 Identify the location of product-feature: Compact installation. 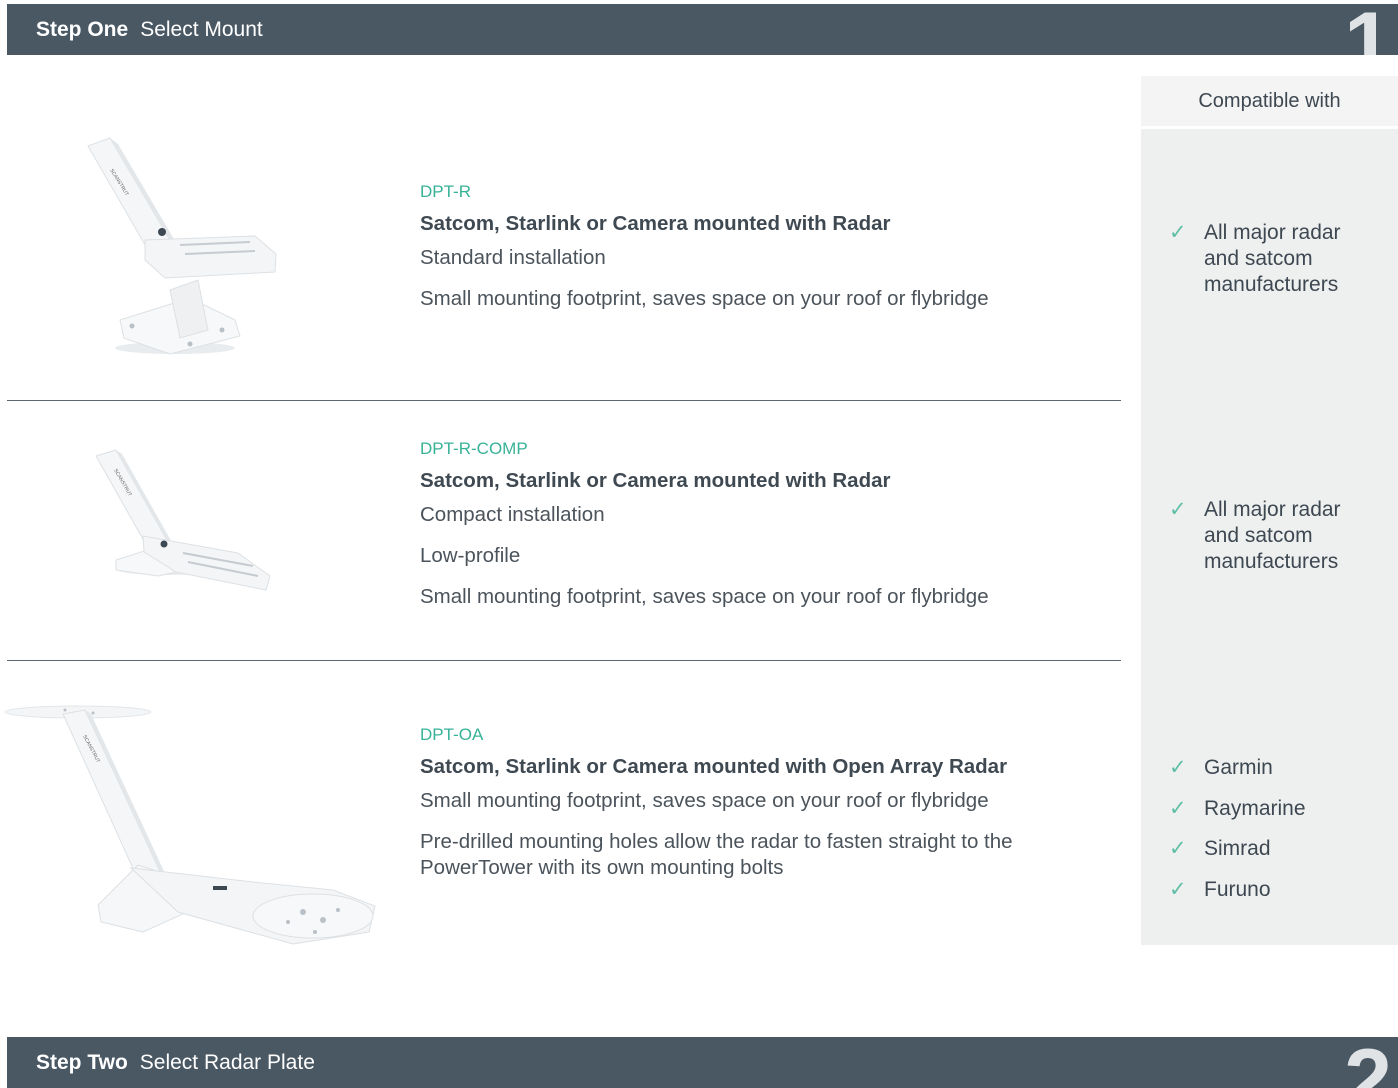
(512, 514).